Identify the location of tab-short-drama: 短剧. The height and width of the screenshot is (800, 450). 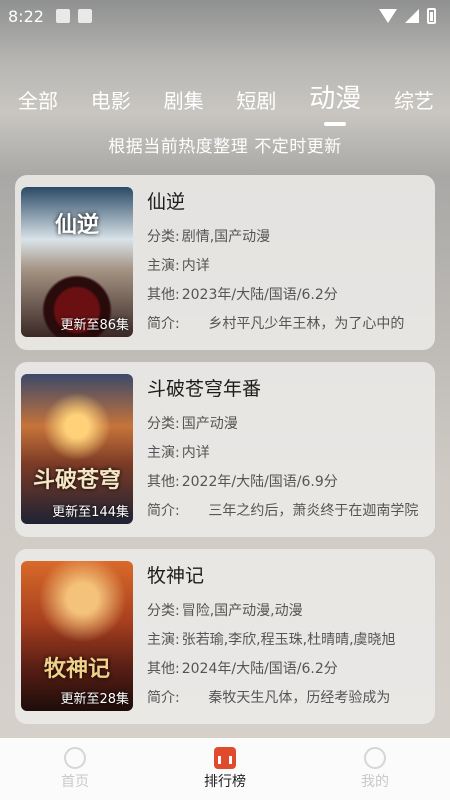
(256, 101).